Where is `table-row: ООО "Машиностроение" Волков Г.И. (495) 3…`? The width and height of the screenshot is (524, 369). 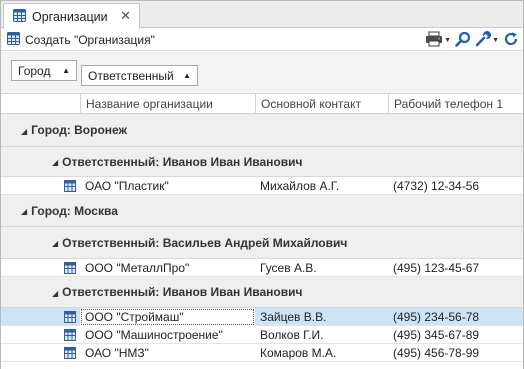
table-row: ООО "Машиностроение" Волков Г.И. (495) 3… is located at coordinates (262, 335).